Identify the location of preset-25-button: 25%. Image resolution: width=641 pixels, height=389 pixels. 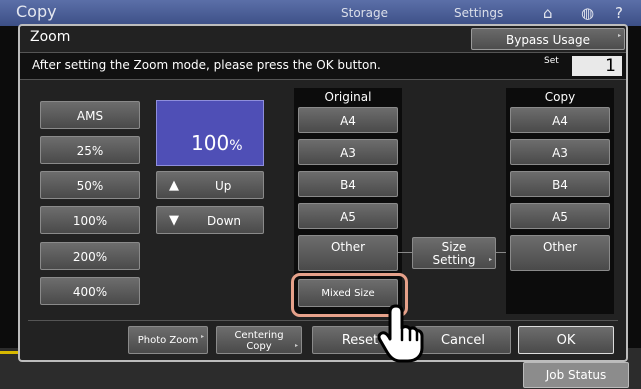
(90, 150).